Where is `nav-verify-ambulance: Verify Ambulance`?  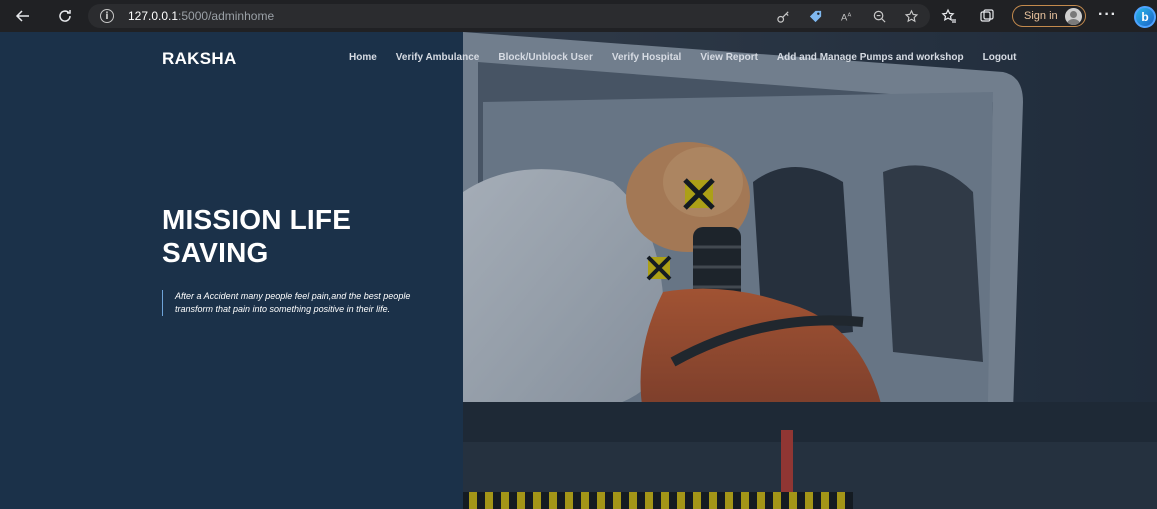 nav-verify-ambulance: Verify Ambulance is located at coordinates (438, 57).